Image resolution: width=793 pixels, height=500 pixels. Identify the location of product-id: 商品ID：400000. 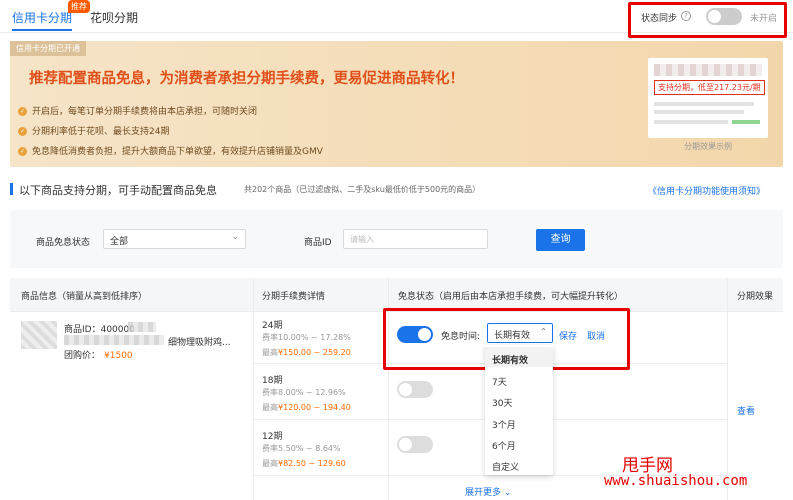
(99, 330).